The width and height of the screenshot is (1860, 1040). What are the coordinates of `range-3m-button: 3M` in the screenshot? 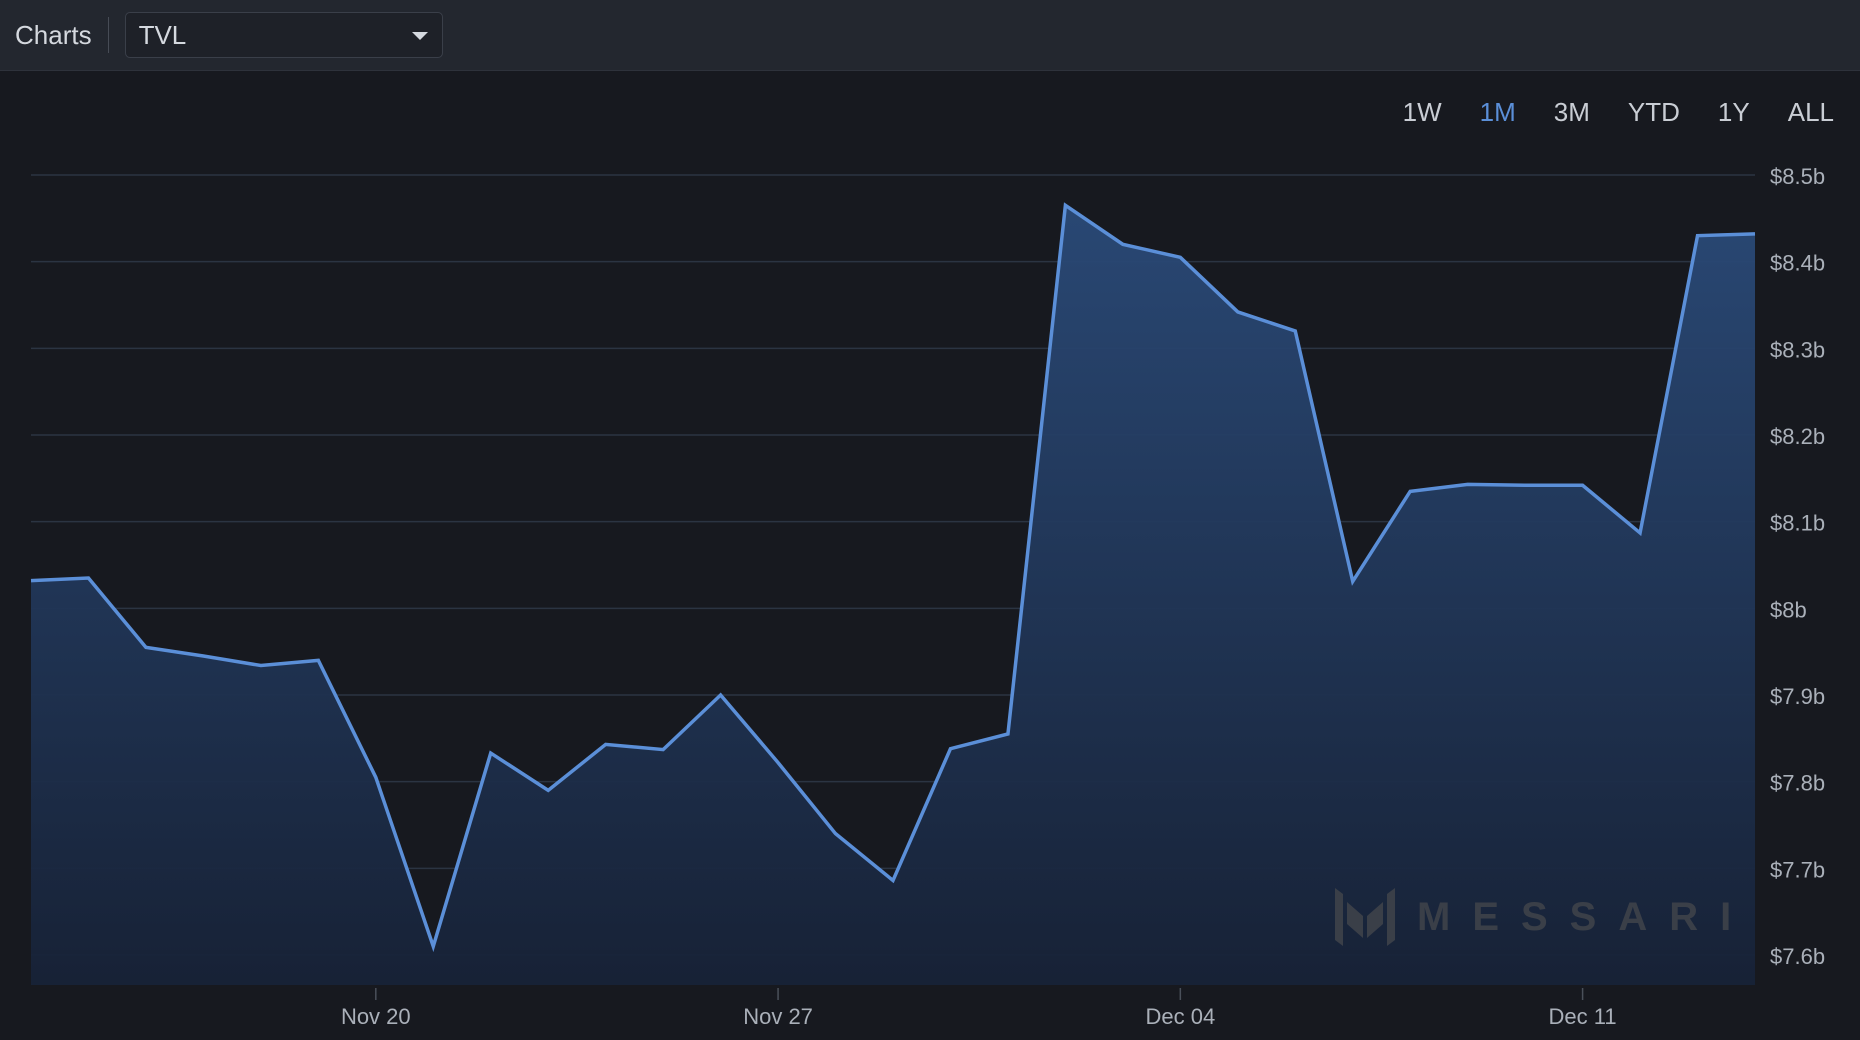 It's located at (1572, 112).